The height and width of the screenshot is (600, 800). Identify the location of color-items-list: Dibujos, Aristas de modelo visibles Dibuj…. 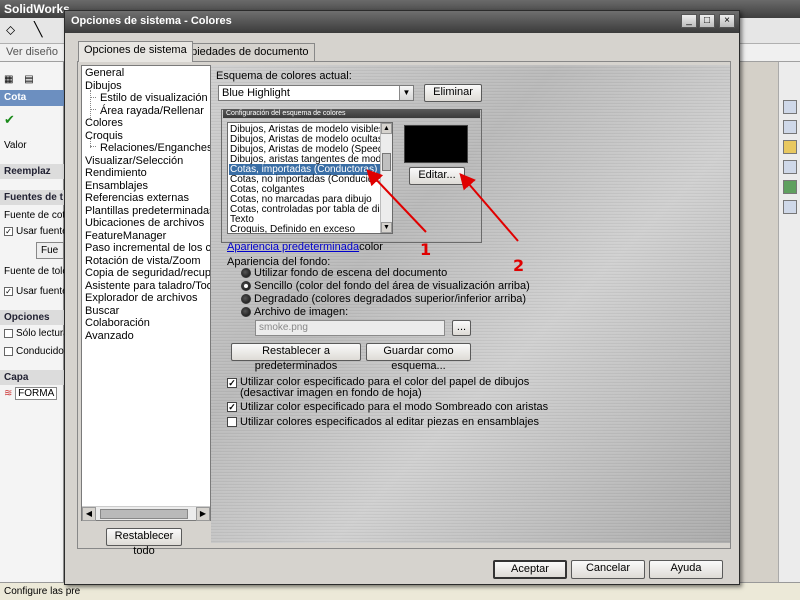
(310, 178).